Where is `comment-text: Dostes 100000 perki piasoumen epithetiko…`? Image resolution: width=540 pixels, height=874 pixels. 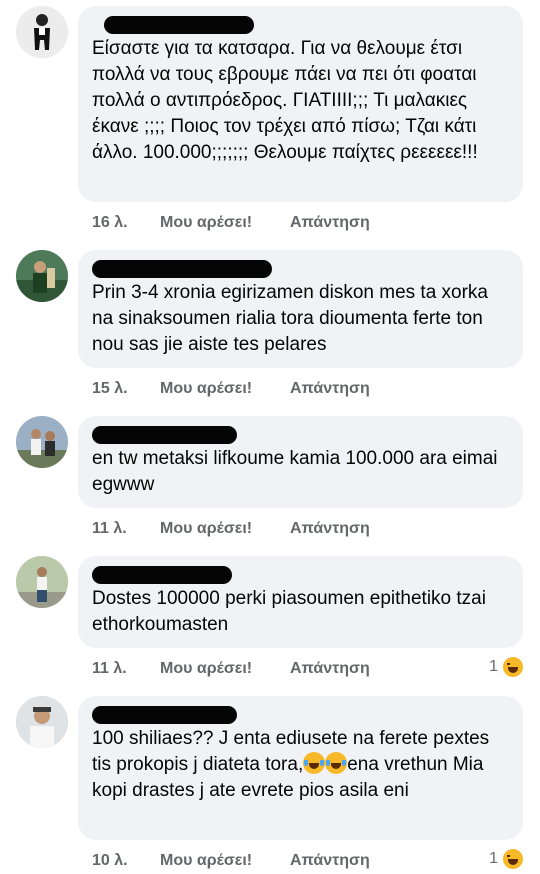 comment-text: Dostes 100000 perki piasoumen epithetiko… is located at coordinates (292, 611).